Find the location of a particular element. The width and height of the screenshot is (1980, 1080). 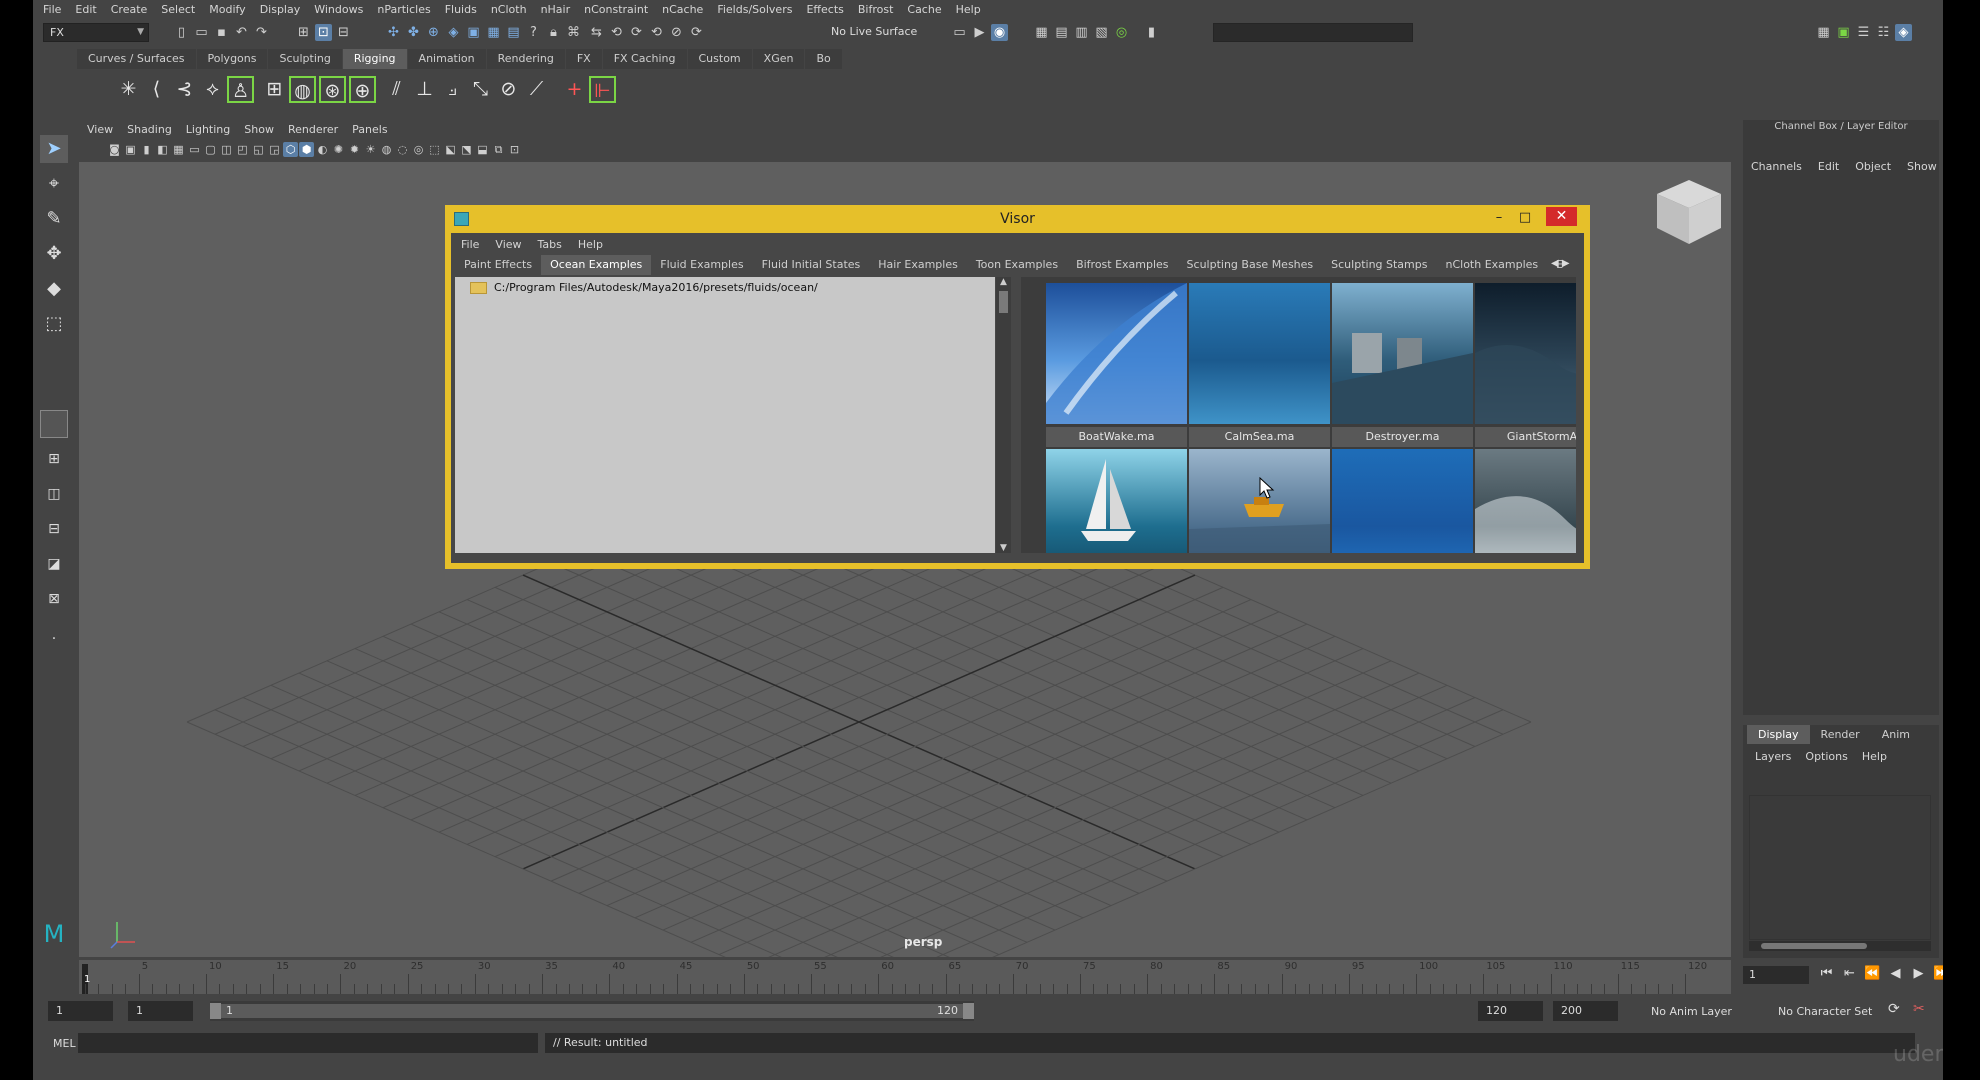

menu-select: Select is located at coordinates (178, 9).